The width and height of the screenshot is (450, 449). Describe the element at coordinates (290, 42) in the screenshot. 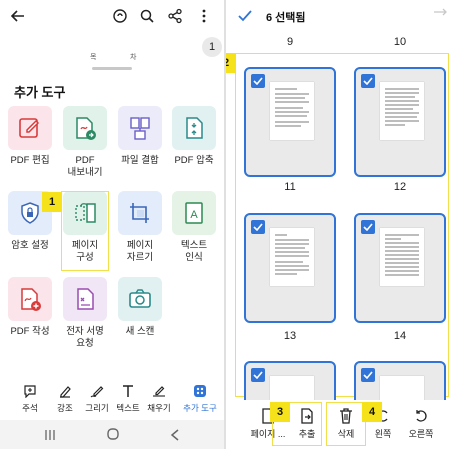

I see `page-number-label: 9` at that location.